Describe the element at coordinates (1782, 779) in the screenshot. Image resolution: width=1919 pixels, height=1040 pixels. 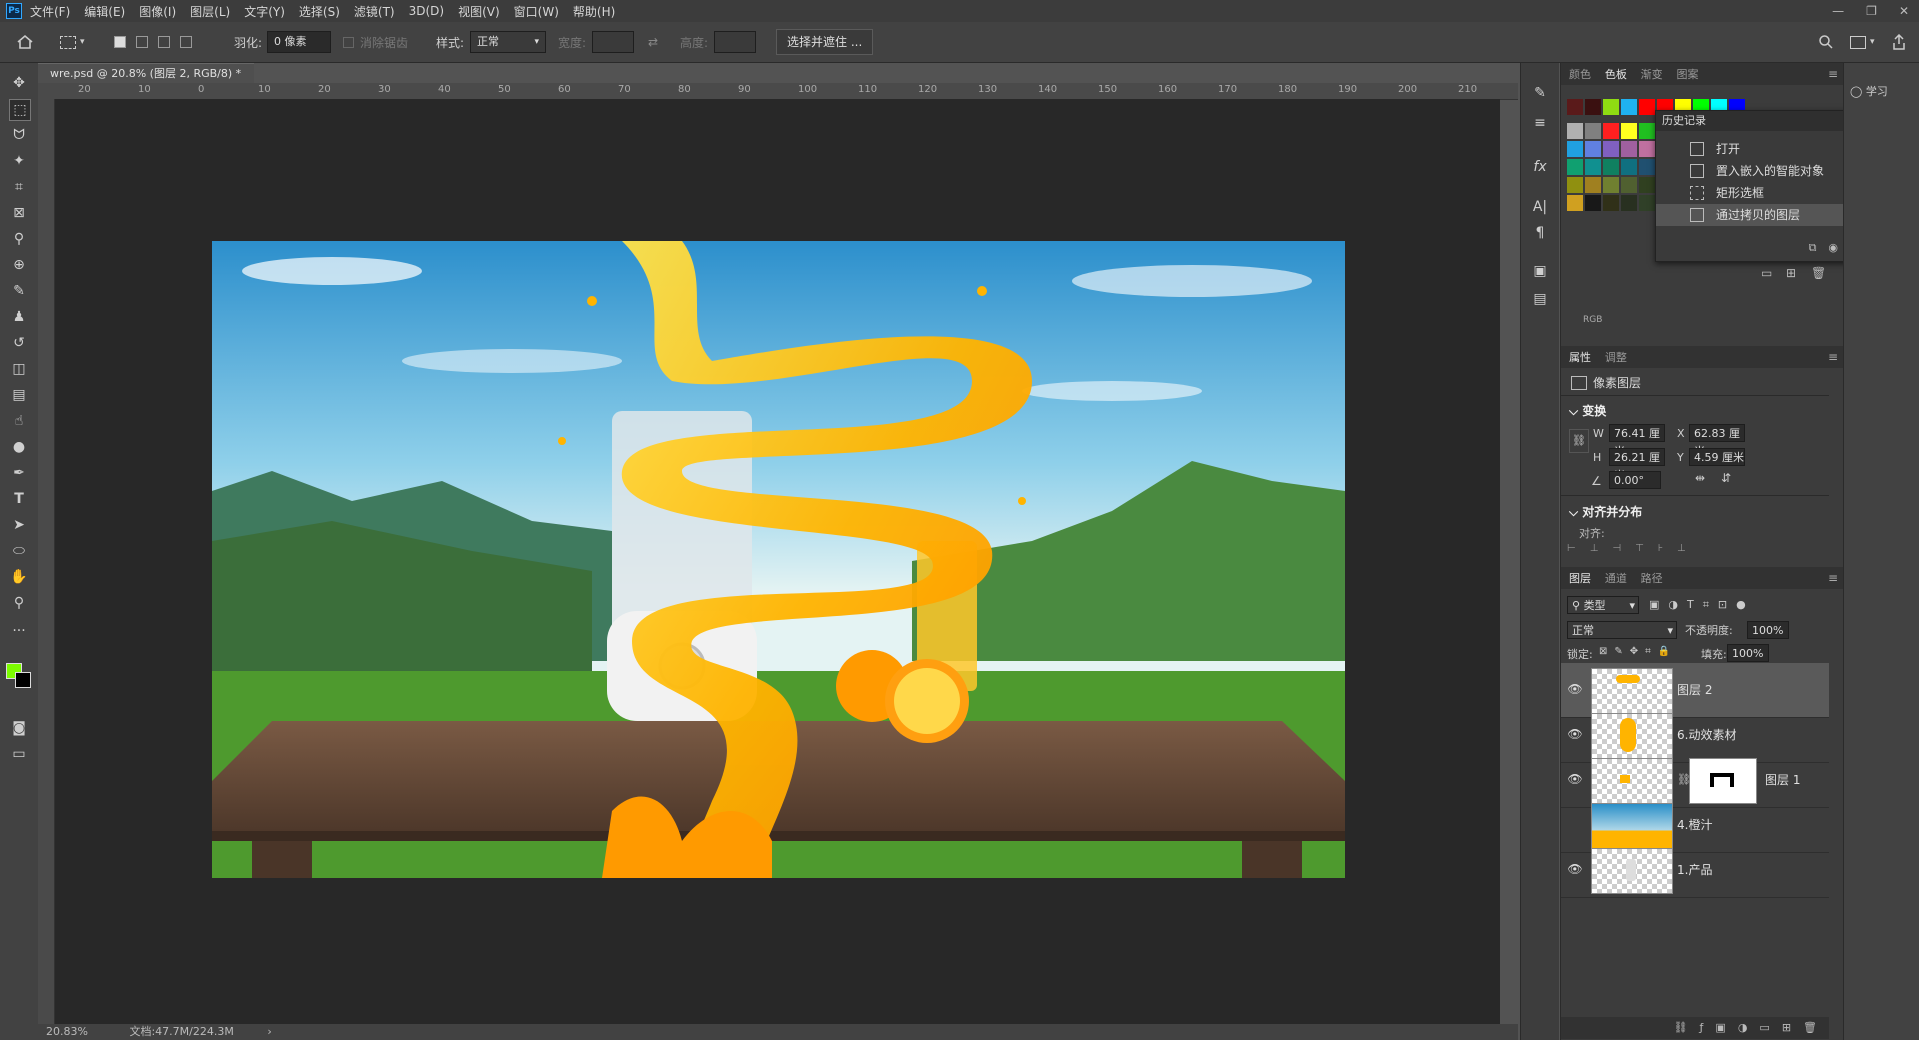
I see `layer-name: 图层 1` at that location.